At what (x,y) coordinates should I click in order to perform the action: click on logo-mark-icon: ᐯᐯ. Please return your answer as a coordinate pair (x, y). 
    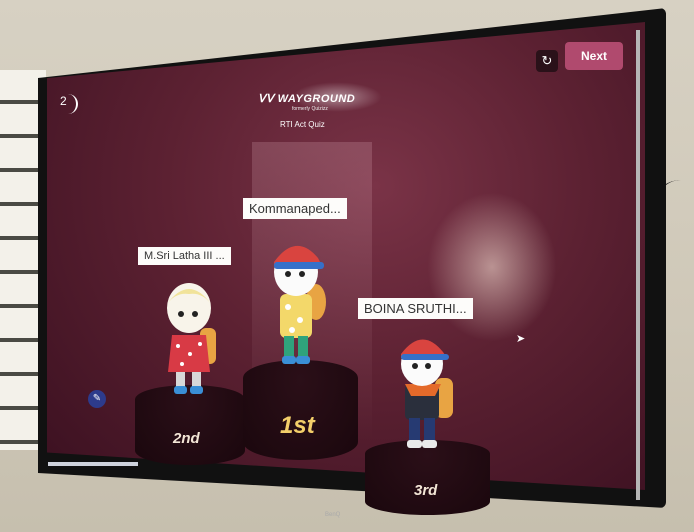
    Looking at the image, I should click on (268, 99).